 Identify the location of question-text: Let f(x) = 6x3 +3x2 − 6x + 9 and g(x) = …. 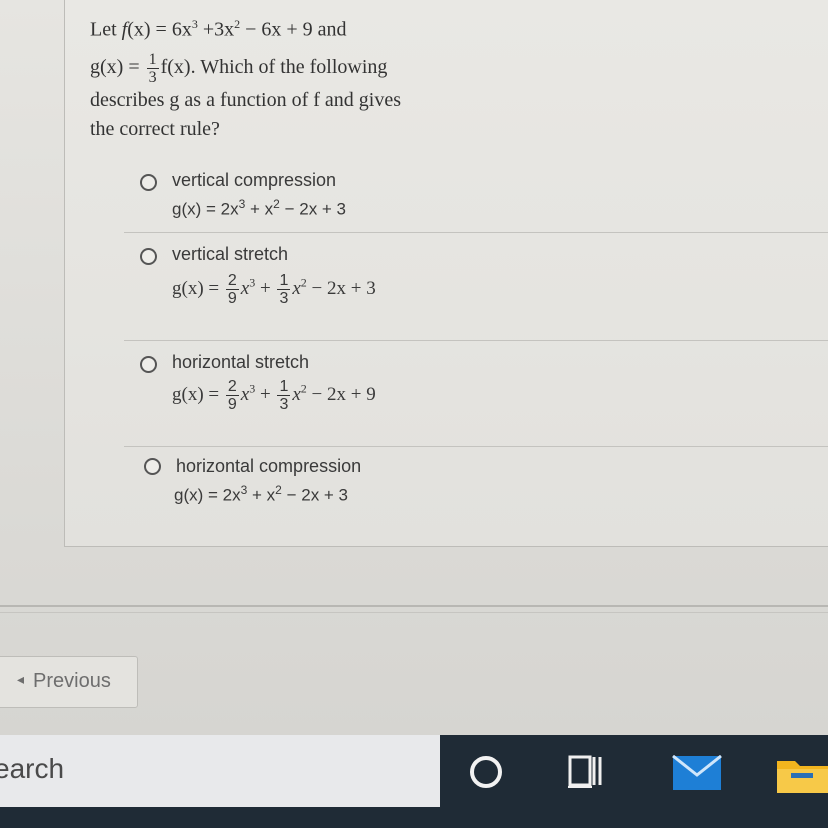
(290, 77).